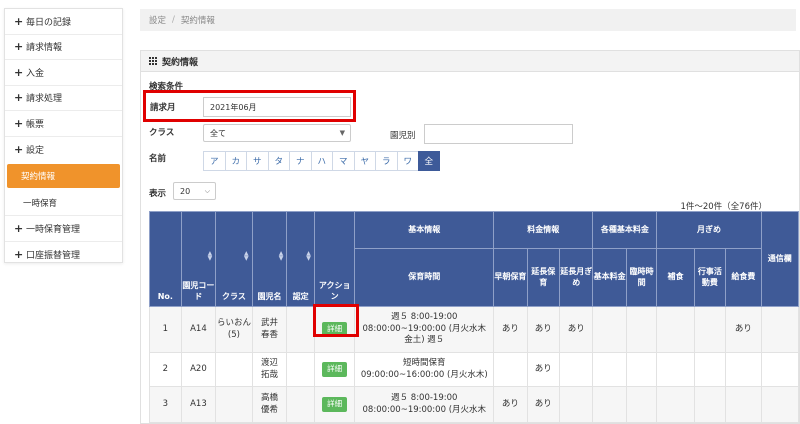  What do you see at coordinates (278, 161) in the screenshot?
I see `kana-ta-button: タ` at bounding box center [278, 161].